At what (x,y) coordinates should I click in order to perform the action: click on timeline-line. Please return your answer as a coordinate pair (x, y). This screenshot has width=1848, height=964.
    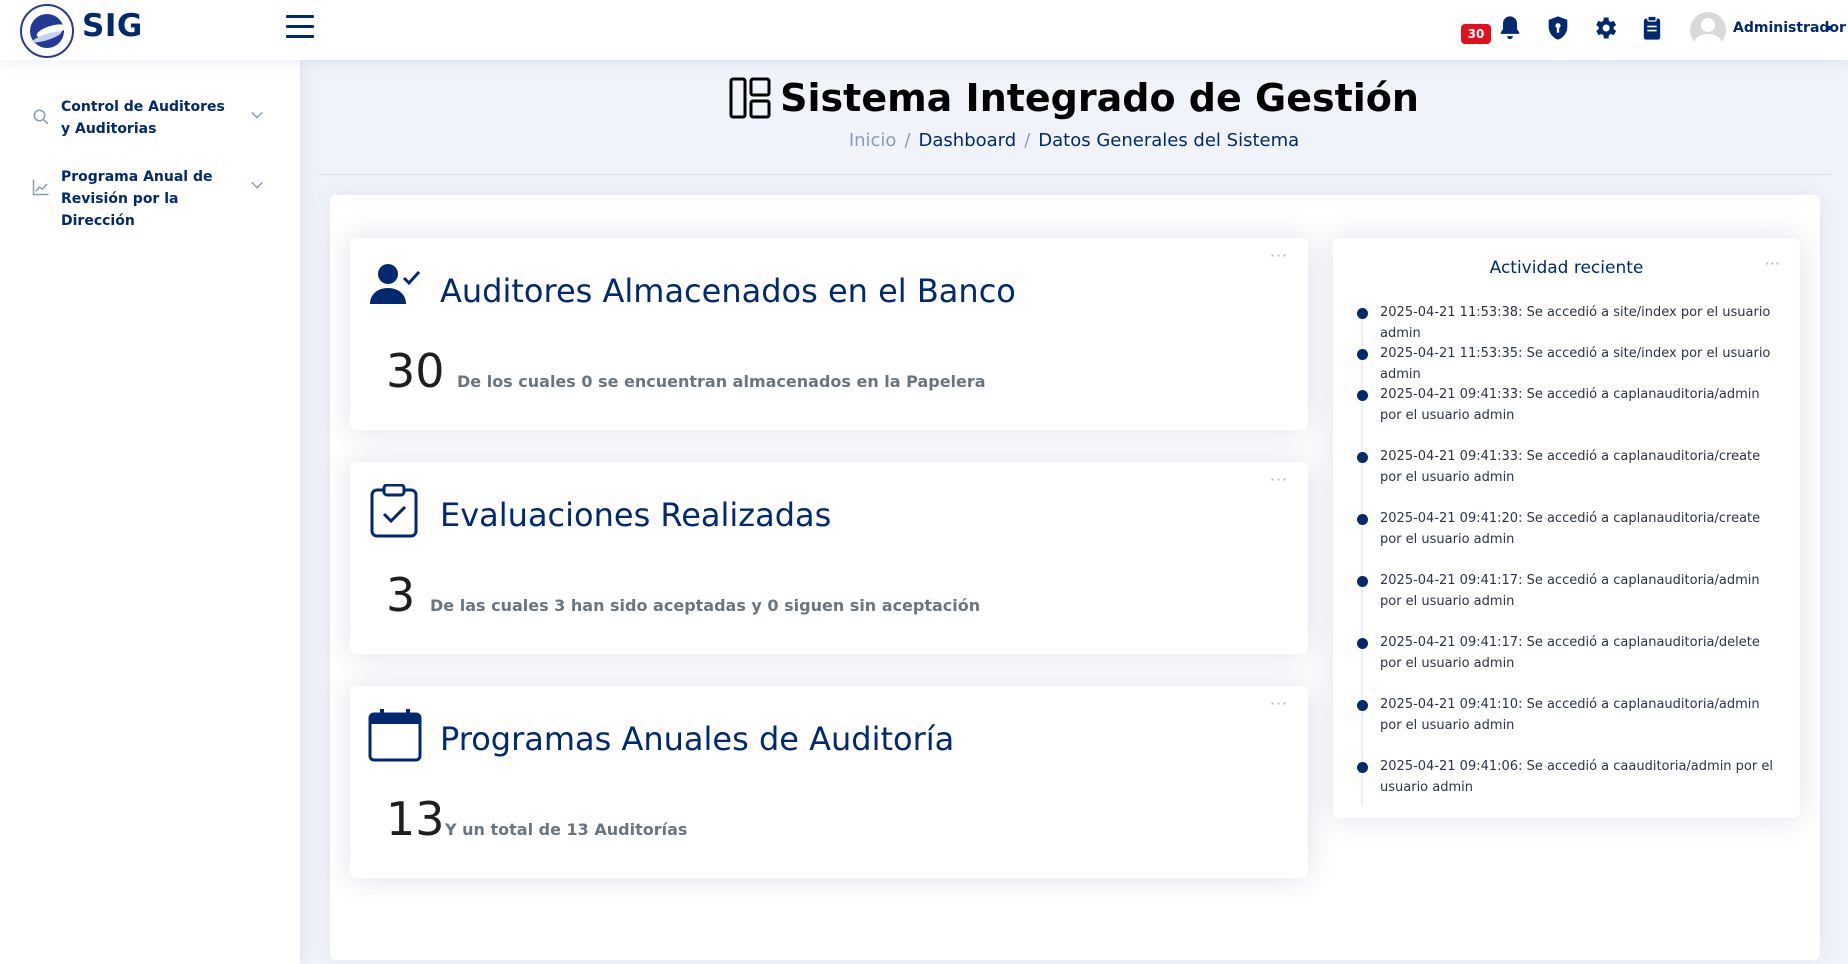
    Looking at the image, I should click on (1362, 557).